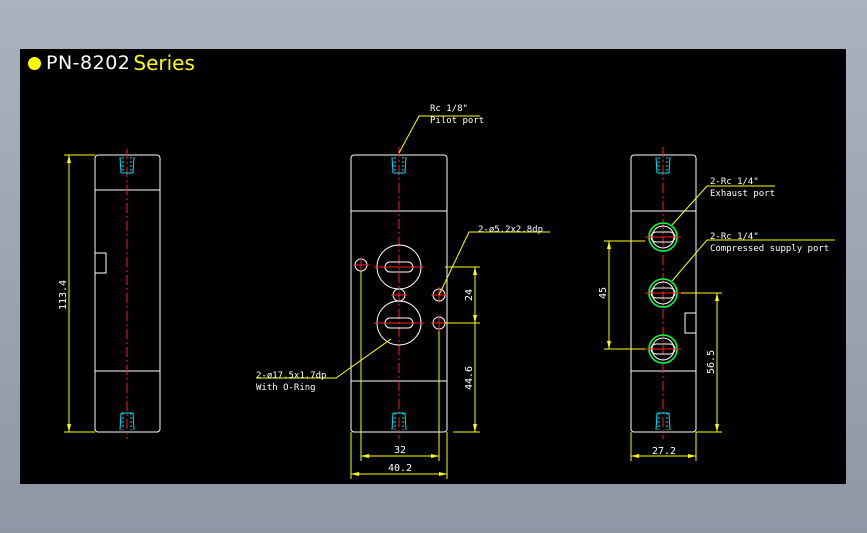 This screenshot has width=867, height=533. Describe the element at coordinates (400, 450) in the screenshot. I see `front-inner-width-label: 32` at that location.